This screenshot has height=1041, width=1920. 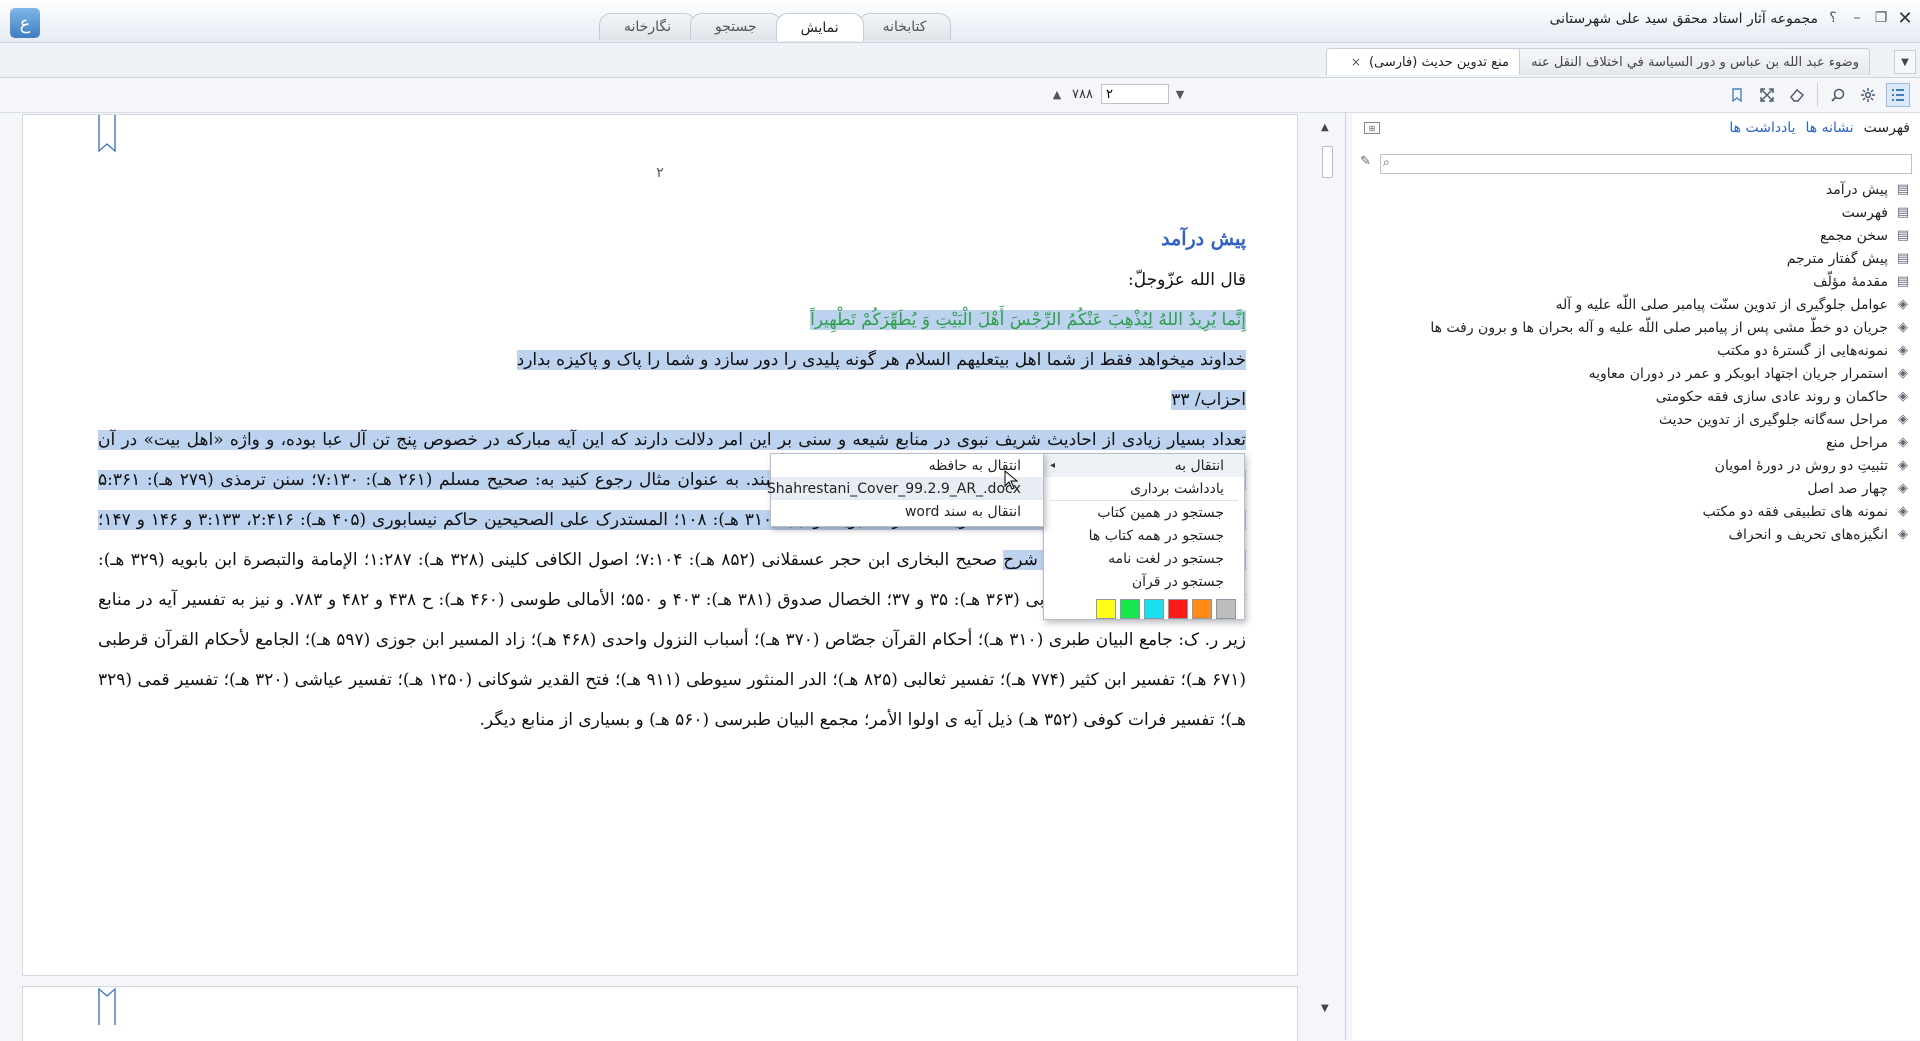 I want to click on toc-item: ◈ تثبیتِ دو روش در دورهٔ امویان, so click(x=1670, y=465).